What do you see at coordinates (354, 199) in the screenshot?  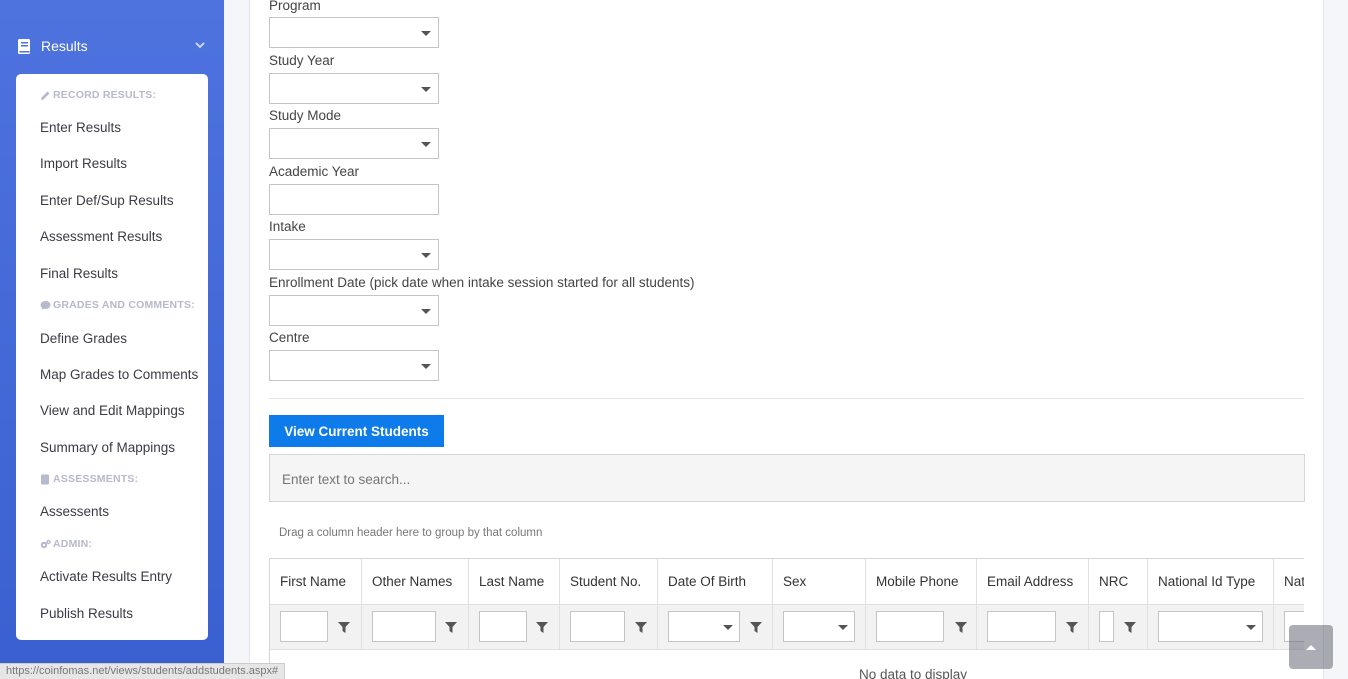 I see `academic-year-input` at bounding box center [354, 199].